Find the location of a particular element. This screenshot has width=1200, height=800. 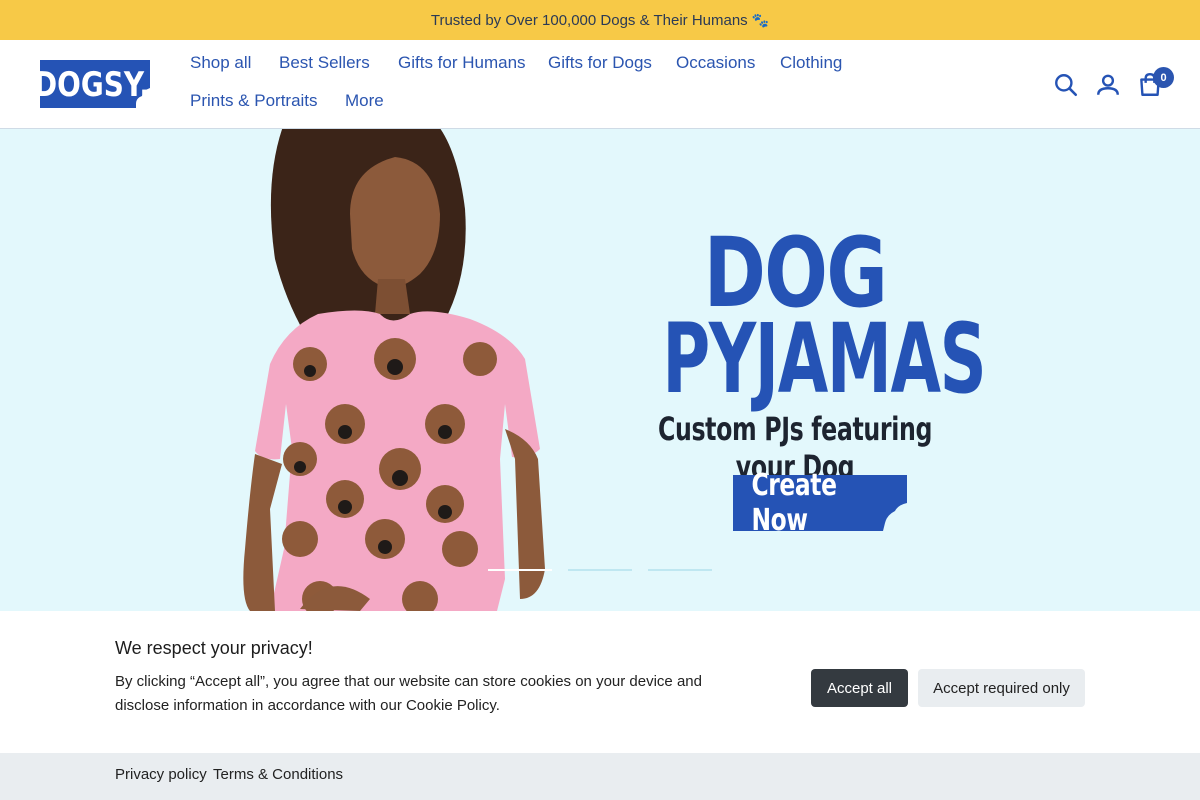

dogsy-logo: DOGSY. is located at coordinates (95, 84).